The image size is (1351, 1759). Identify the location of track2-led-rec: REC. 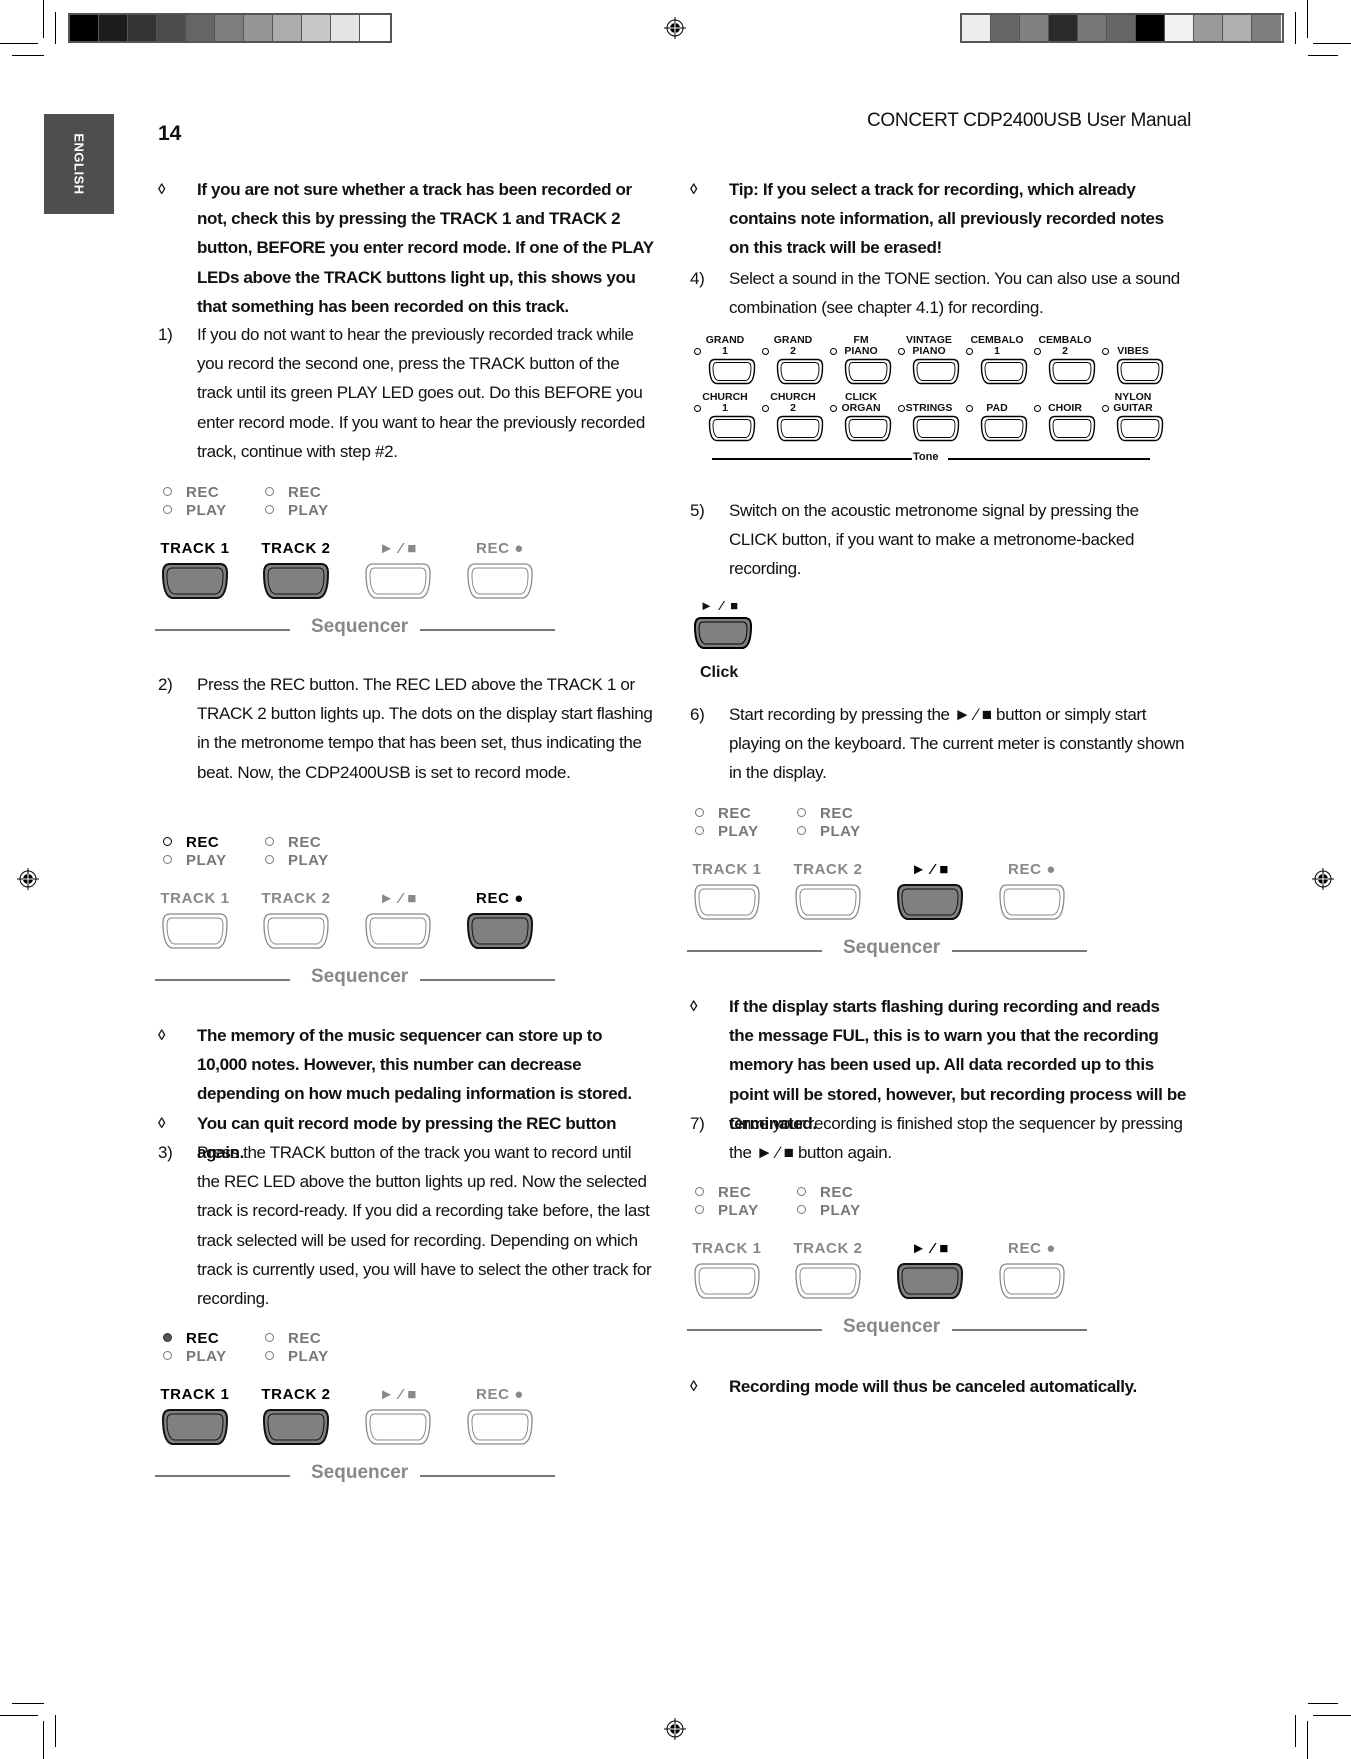
(825, 813).